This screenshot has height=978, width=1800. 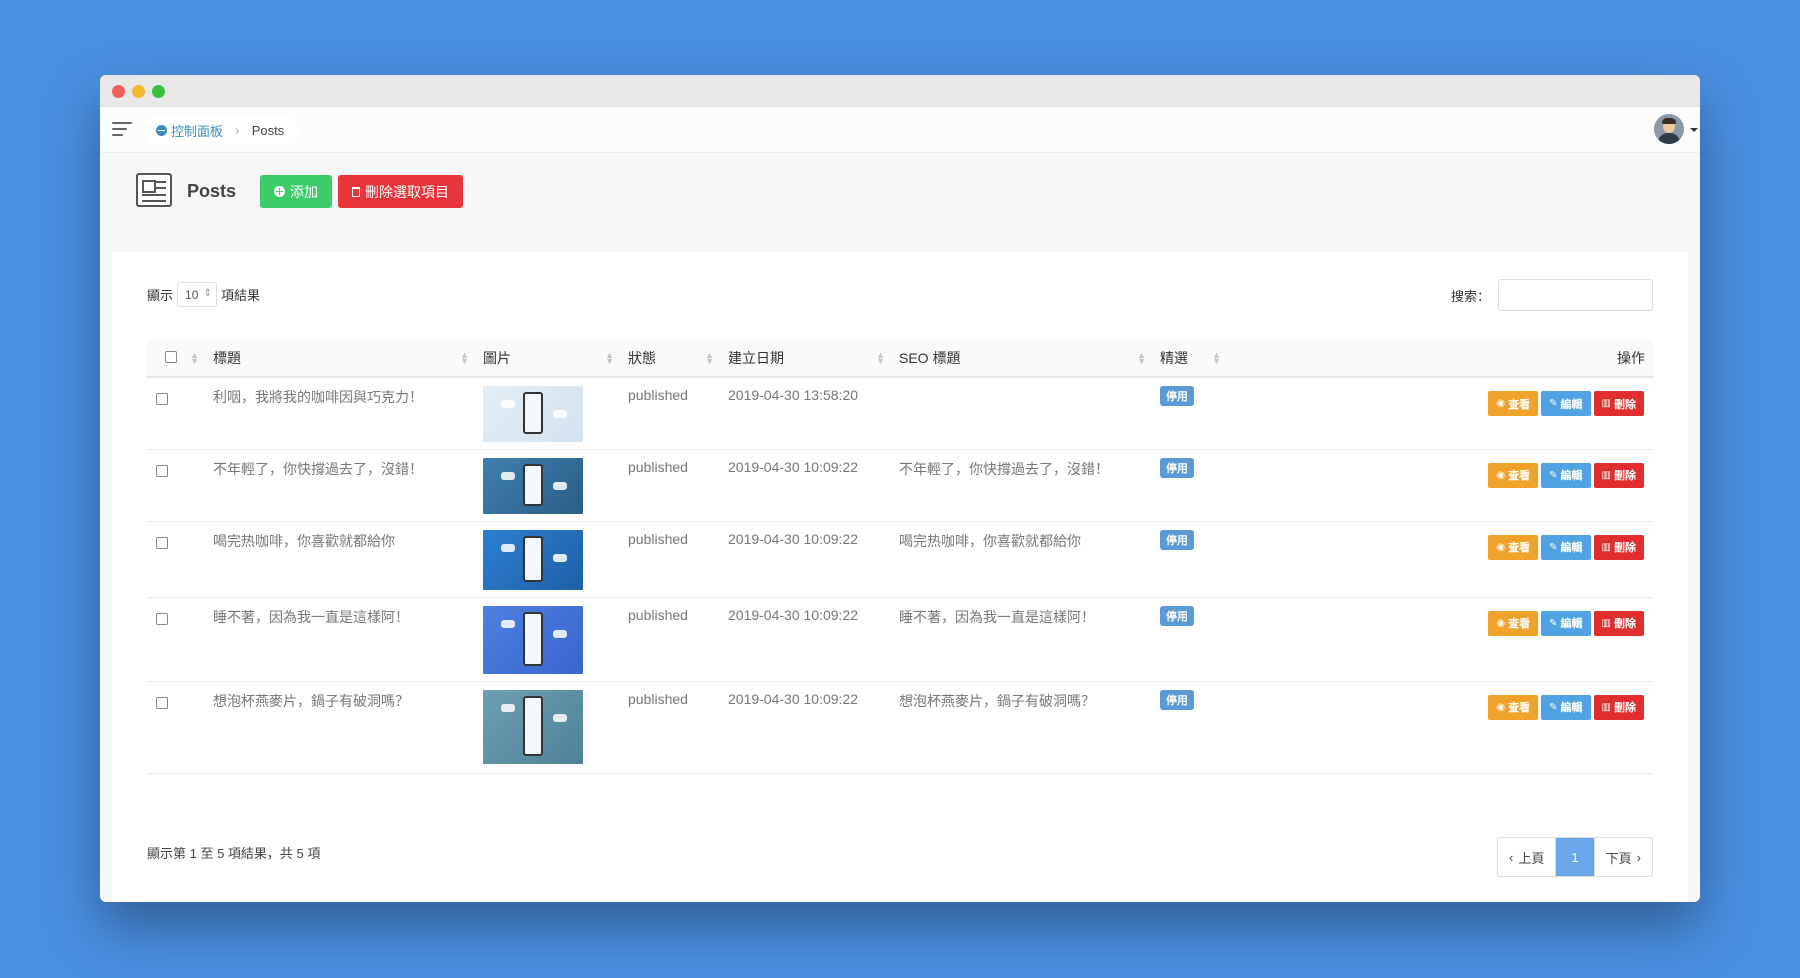 I want to click on column-header-status: 狀態 ▲ ▼, so click(x=670, y=358).